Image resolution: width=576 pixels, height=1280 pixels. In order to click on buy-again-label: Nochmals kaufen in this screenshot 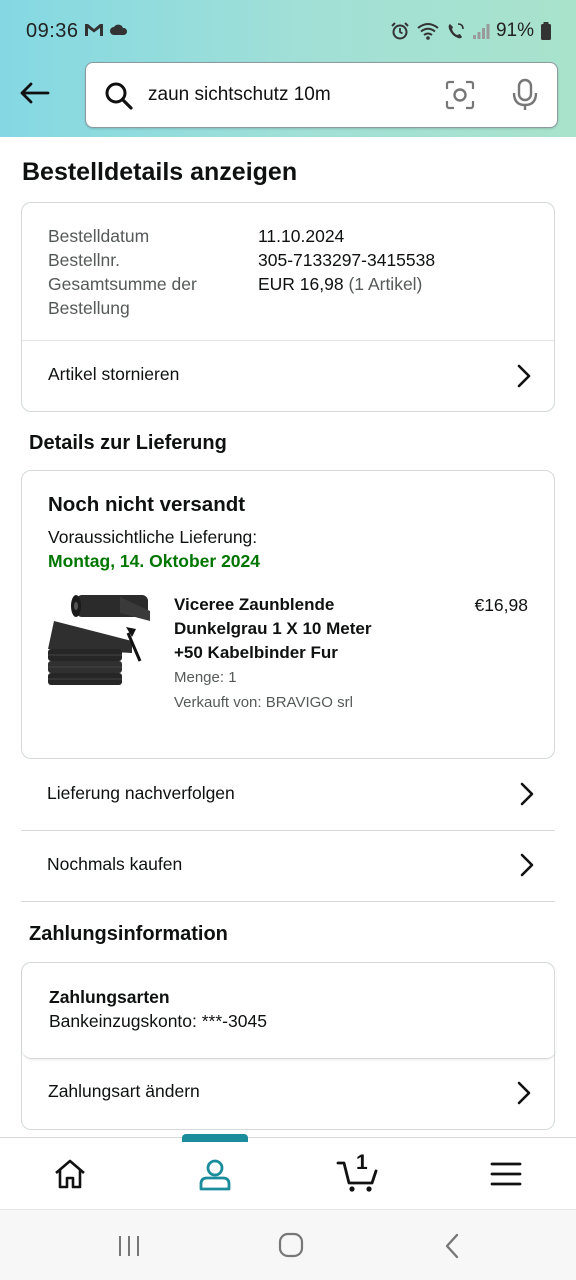, I will do `click(115, 864)`.